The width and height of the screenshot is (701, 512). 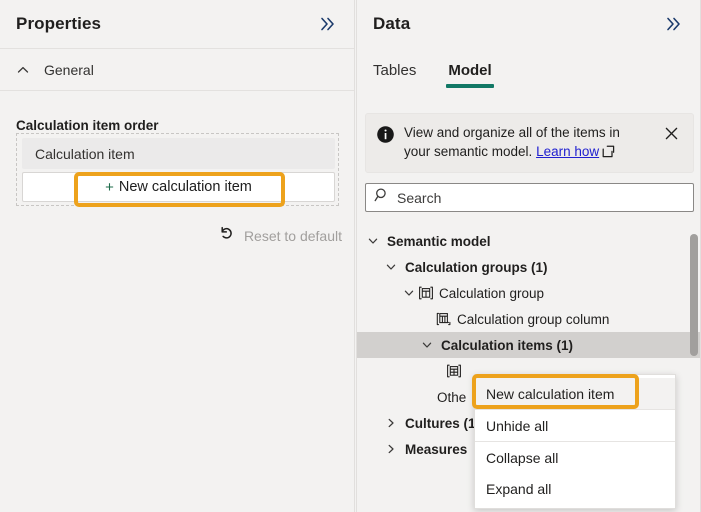 I want to click on scrollbar-thumb, so click(x=694, y=295).